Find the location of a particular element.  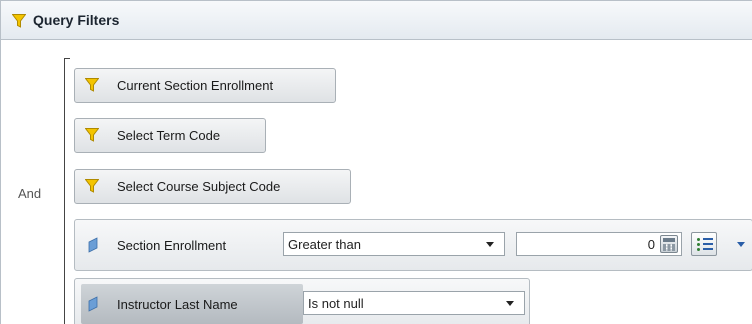

panel-header: Query Filters is located at coordinates (376, 20).